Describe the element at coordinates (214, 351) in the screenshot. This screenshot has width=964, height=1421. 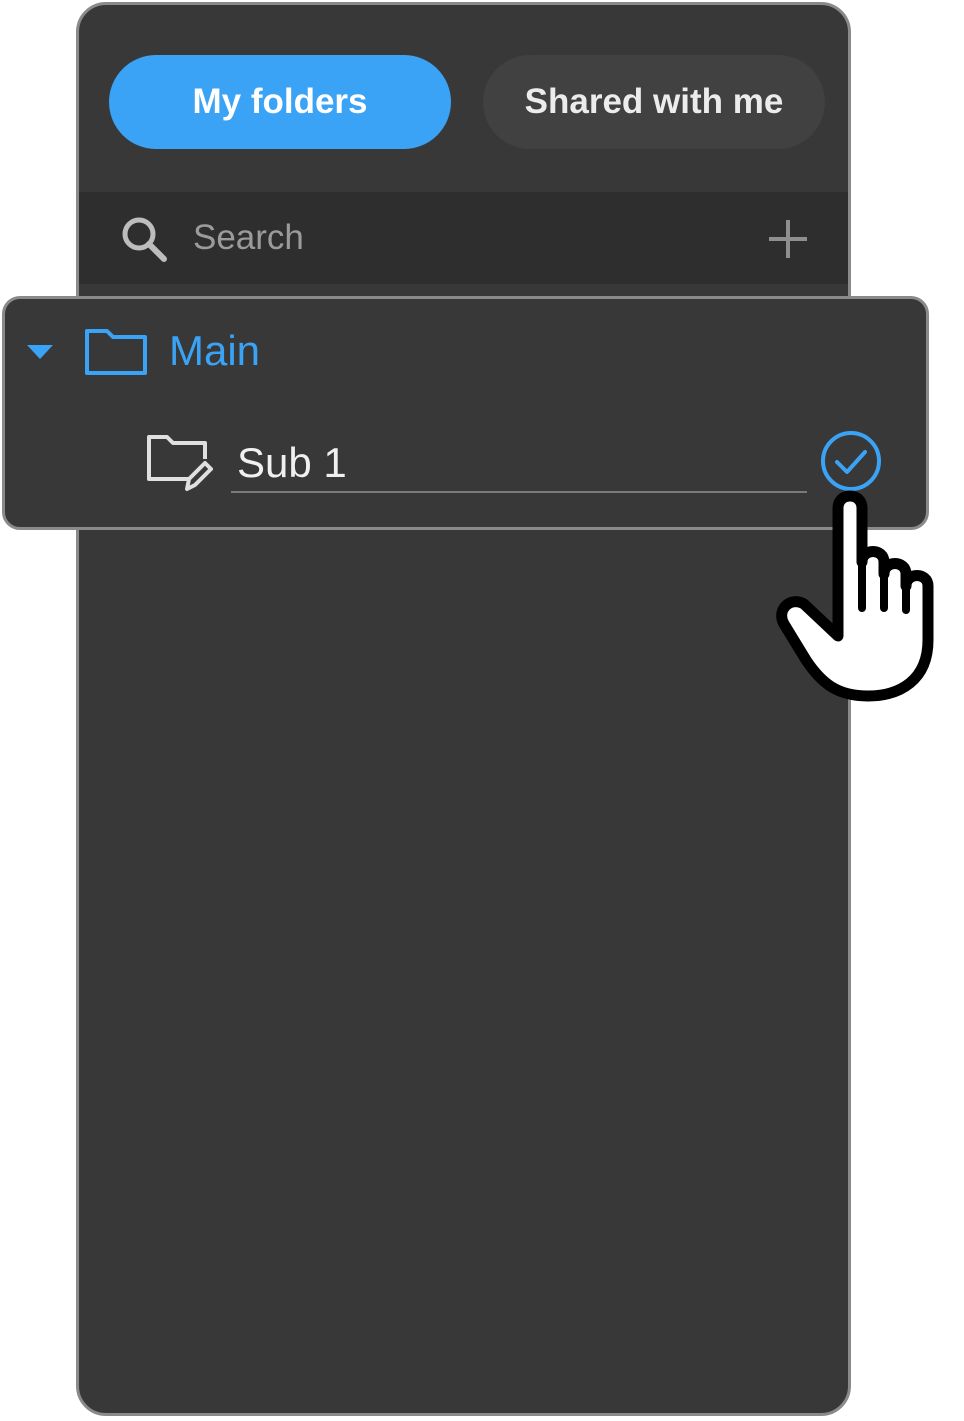
I see `tree-item-main: Main` at that location.